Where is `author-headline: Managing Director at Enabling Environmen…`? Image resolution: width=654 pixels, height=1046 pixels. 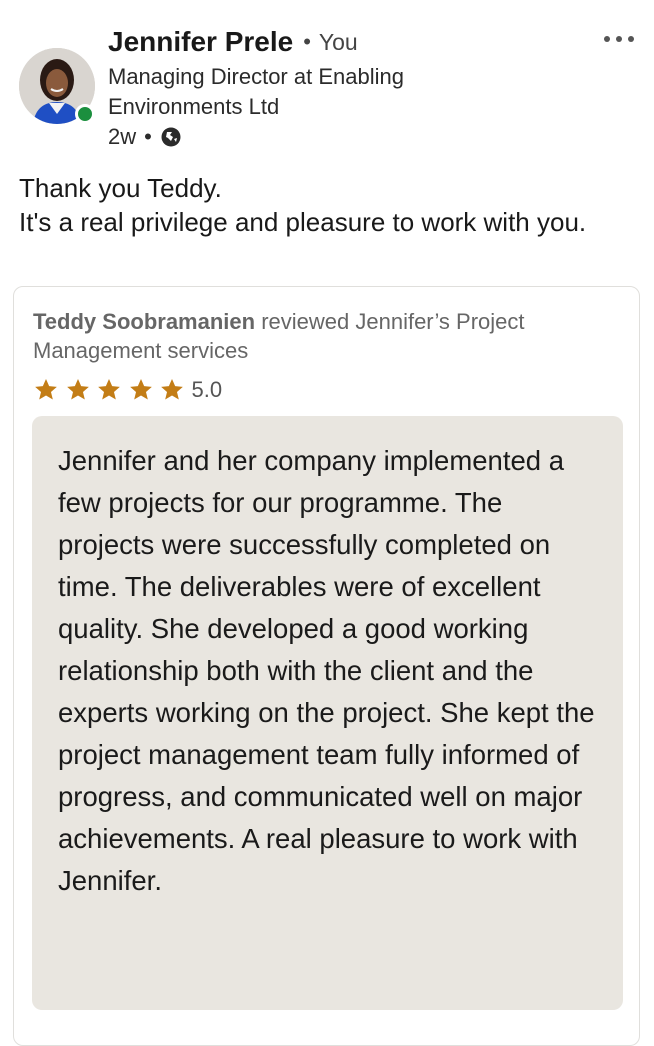 author-headline: Managing Director at Enabling Environmen… is located at coordinates (256, 91).